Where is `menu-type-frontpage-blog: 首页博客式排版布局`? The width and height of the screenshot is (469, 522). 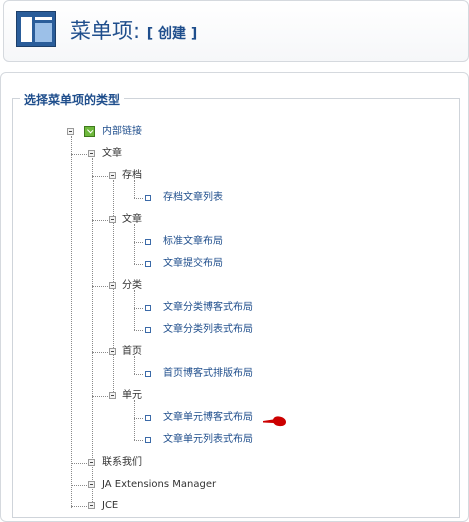
menu-type-frontpage-blog: 首页博客式排版布局 is located at coordinates (208, 374).